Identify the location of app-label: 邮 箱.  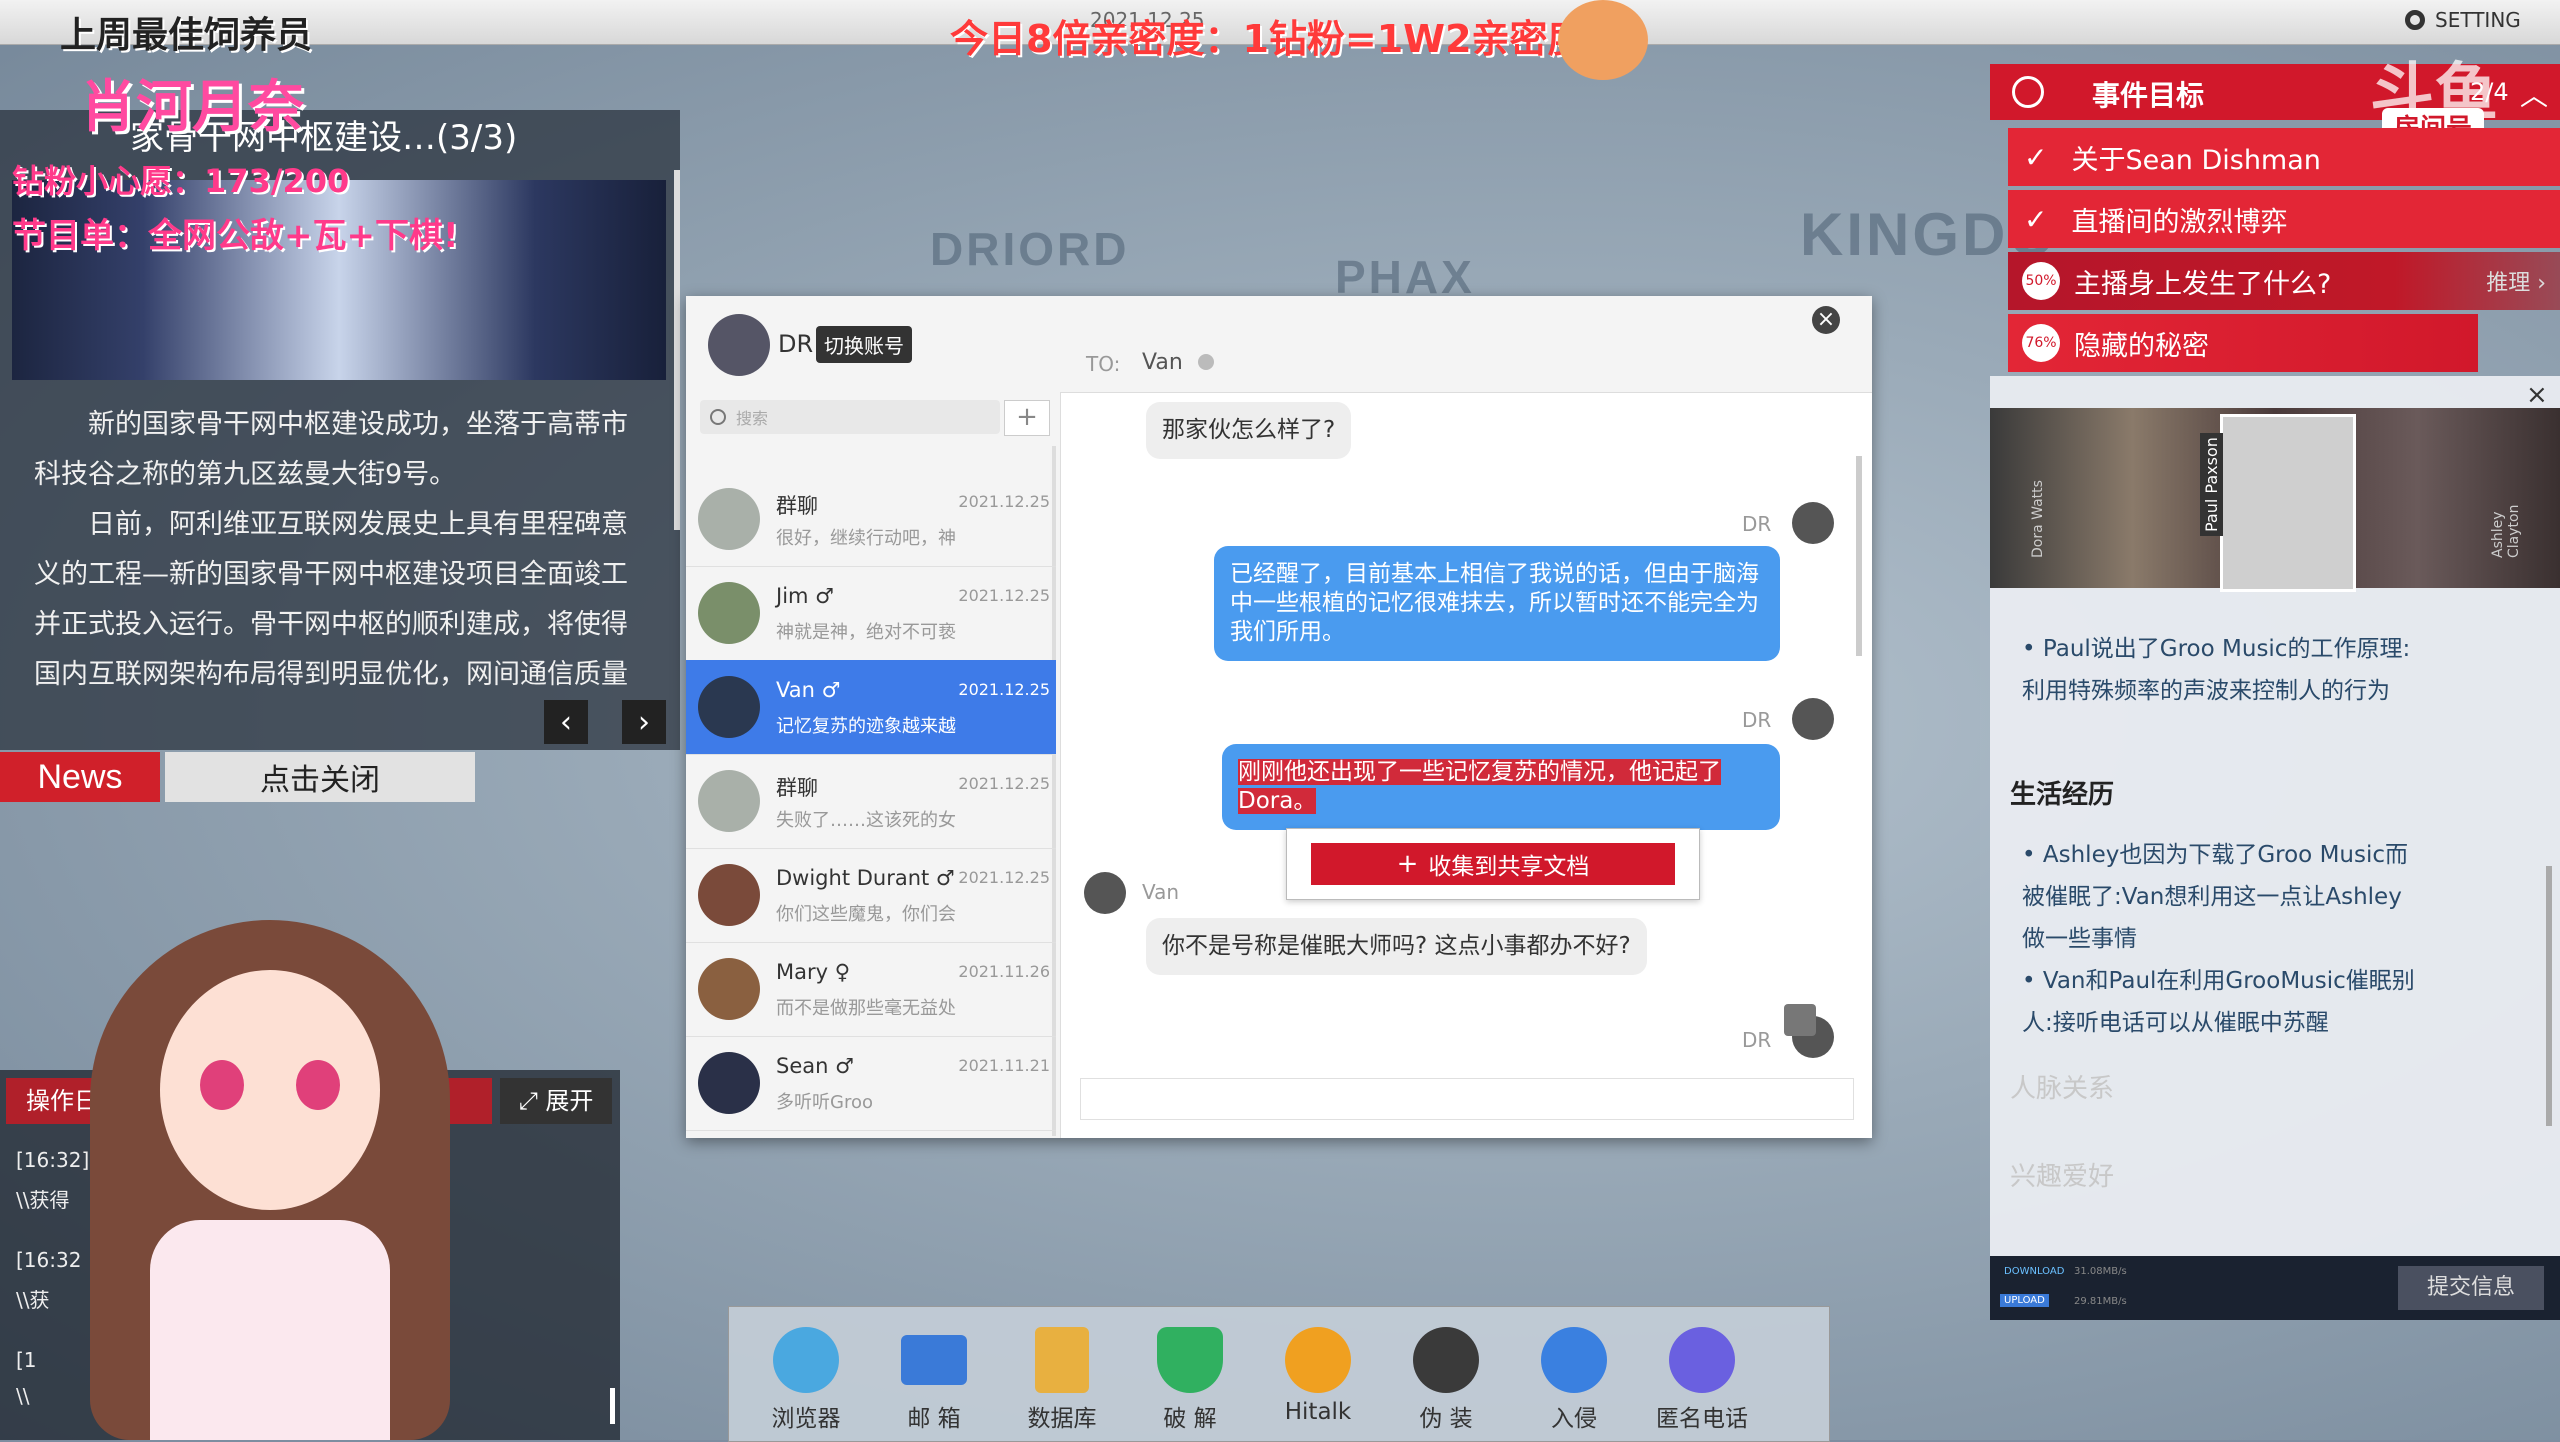
(934, 1419).